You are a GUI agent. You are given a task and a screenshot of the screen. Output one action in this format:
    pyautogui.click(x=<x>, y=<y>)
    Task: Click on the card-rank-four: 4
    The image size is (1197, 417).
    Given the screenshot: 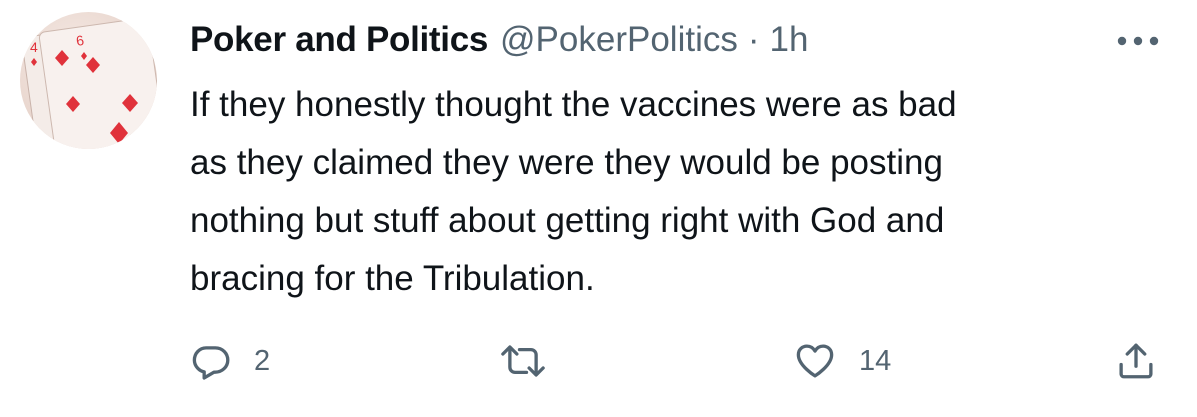 What is the action you would take?
    pyautogui.click(x=34, y=47)
    